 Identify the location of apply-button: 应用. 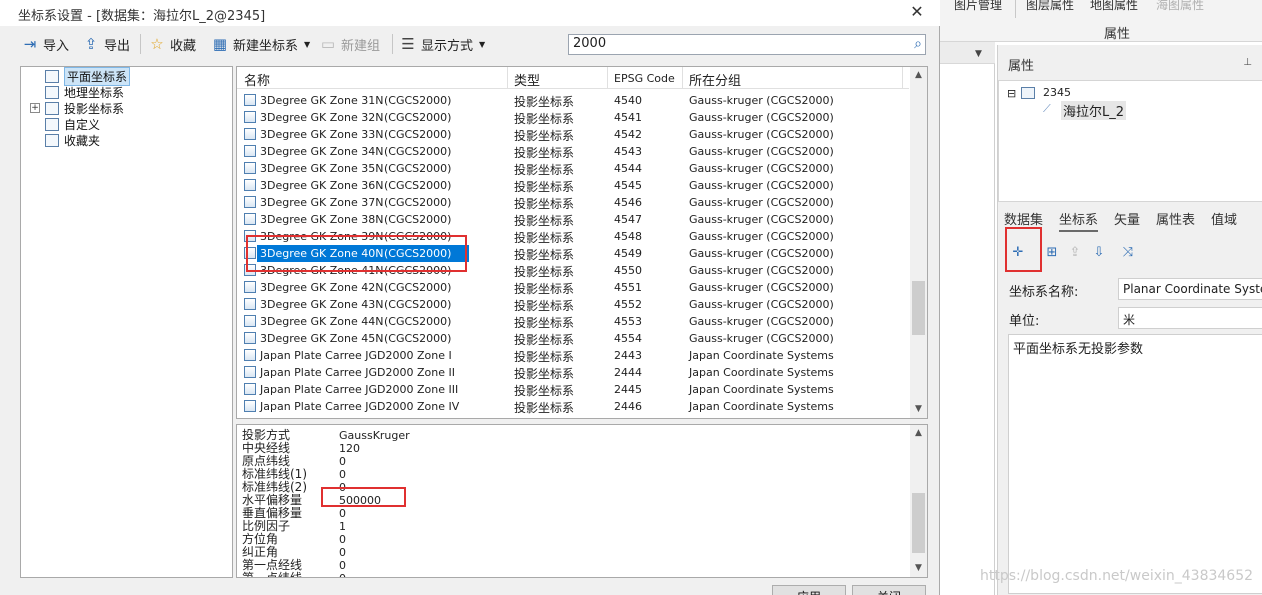
(809, 590).